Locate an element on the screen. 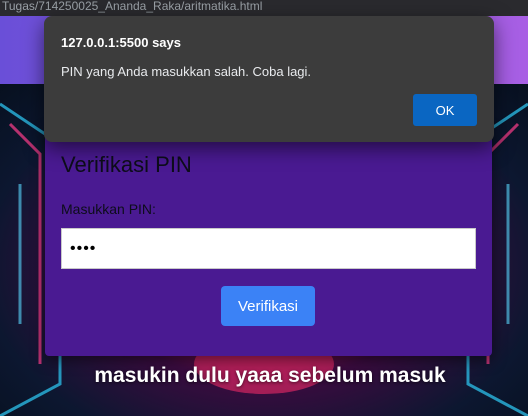 Image resolution: width=528 pixels, height=416 pixels. alert-message: PIN yang Anda masukkan salah. Coba lagi. is located at coordinates (186, 71).